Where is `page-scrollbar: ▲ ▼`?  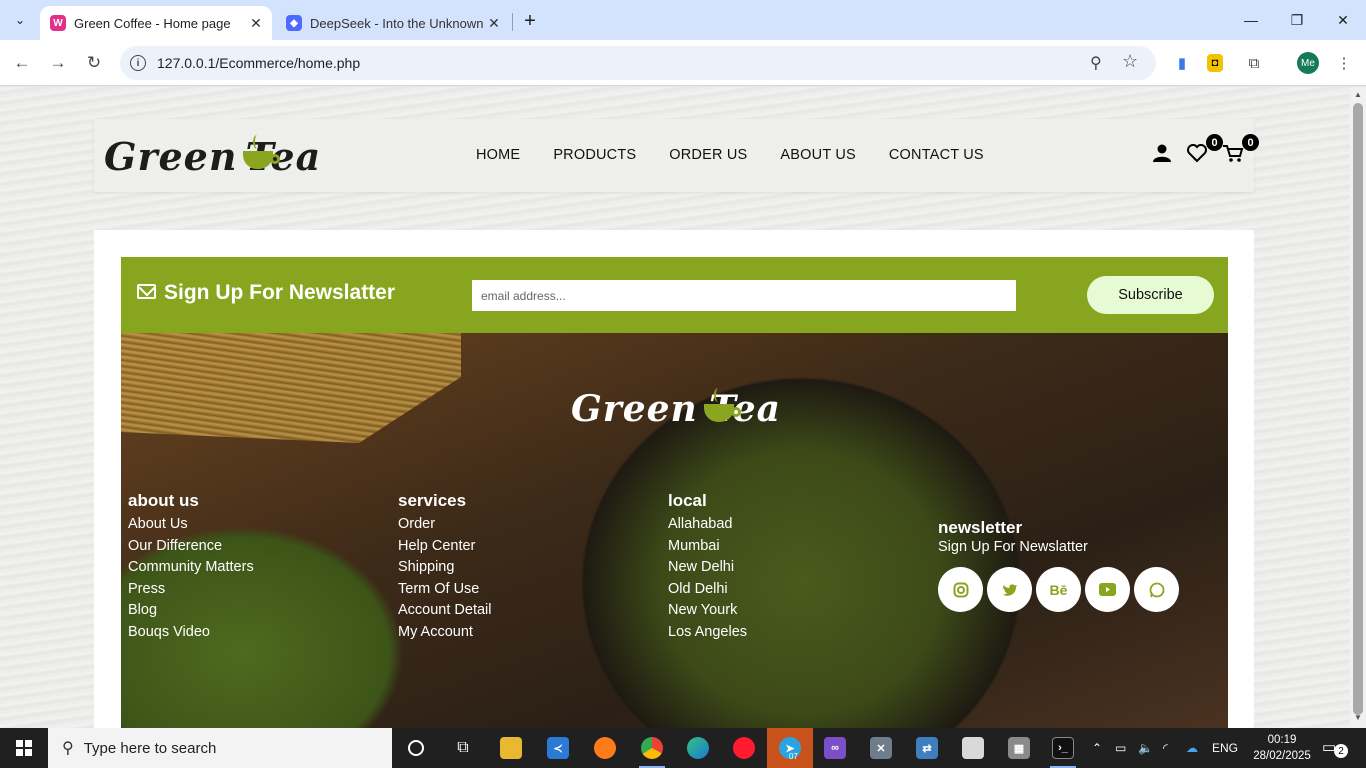 page-scrollbar: ▲ ▼ is located at coordinates (1358, 407).